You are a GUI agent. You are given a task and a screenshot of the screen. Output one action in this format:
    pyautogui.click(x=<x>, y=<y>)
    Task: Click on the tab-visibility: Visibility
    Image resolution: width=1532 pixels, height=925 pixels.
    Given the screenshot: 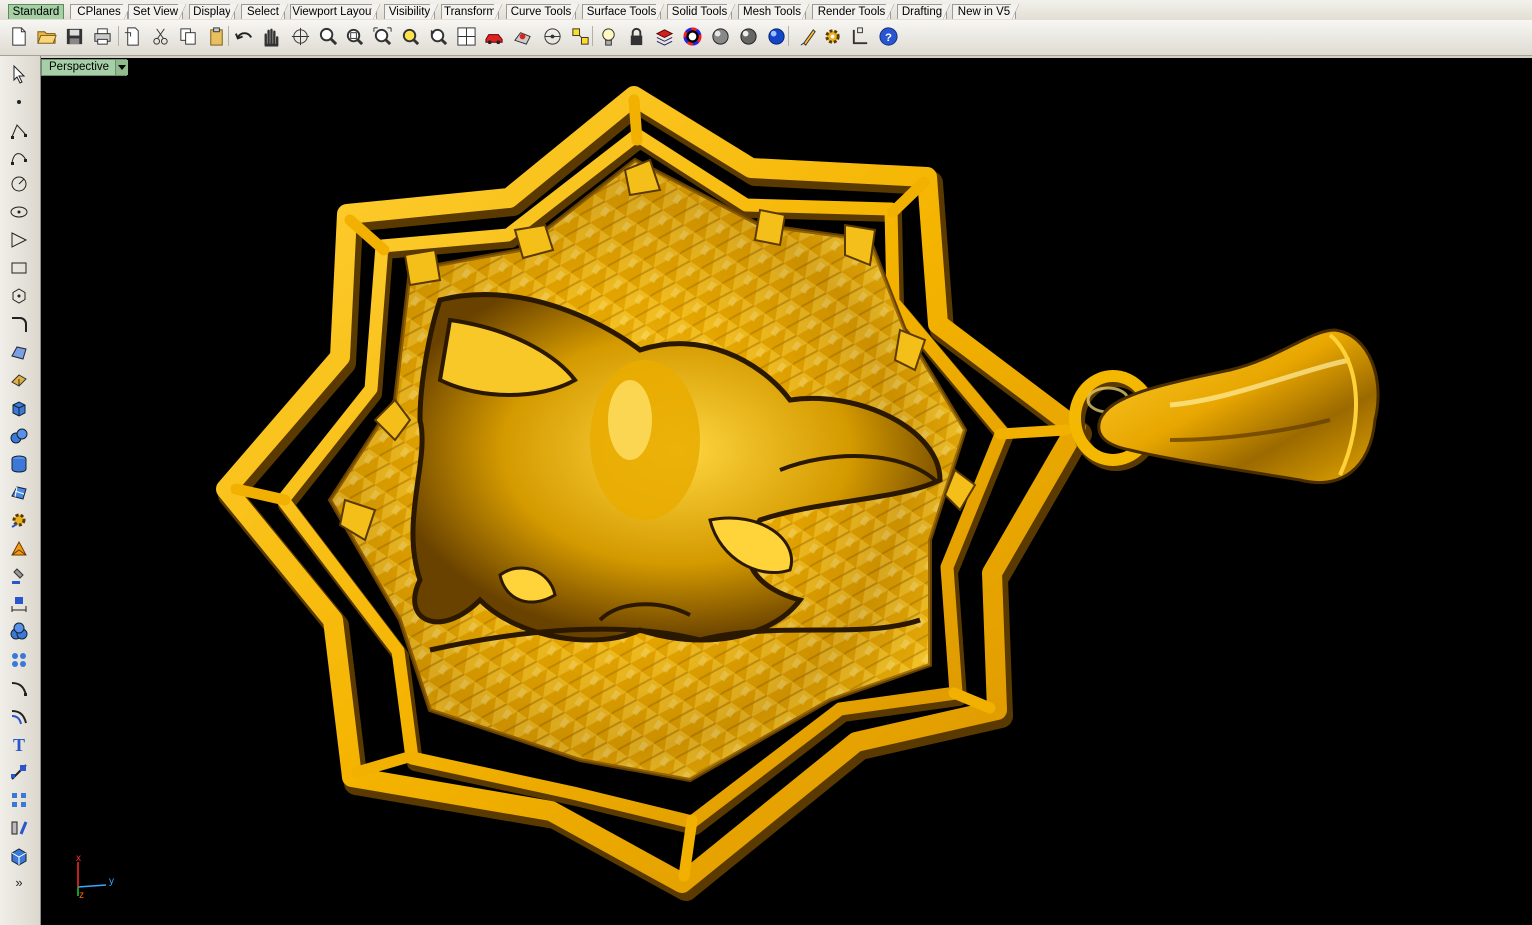 What is the action you would take?
    pyautogui.click(x=411, y=11)
    